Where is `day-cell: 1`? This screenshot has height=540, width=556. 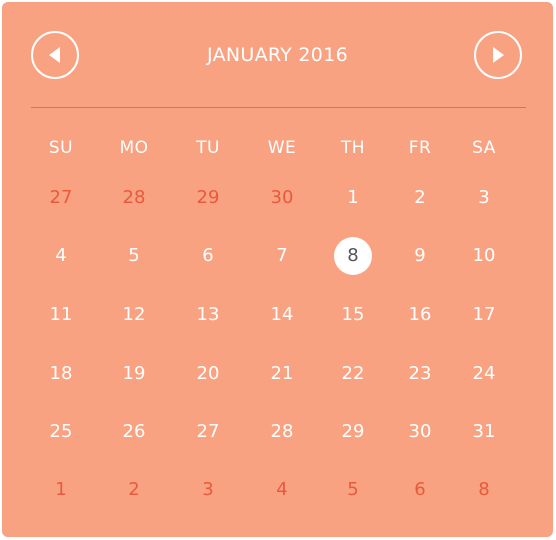 day-cell: 1 is located at coordinates (353, 198).